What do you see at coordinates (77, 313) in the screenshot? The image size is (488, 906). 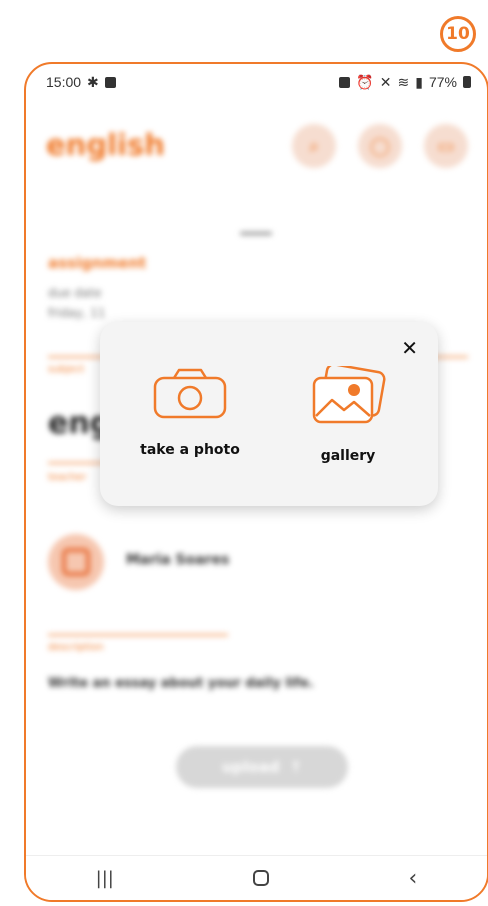 I see `due-date-value: friday, 11` at bounding box center [77, 313].